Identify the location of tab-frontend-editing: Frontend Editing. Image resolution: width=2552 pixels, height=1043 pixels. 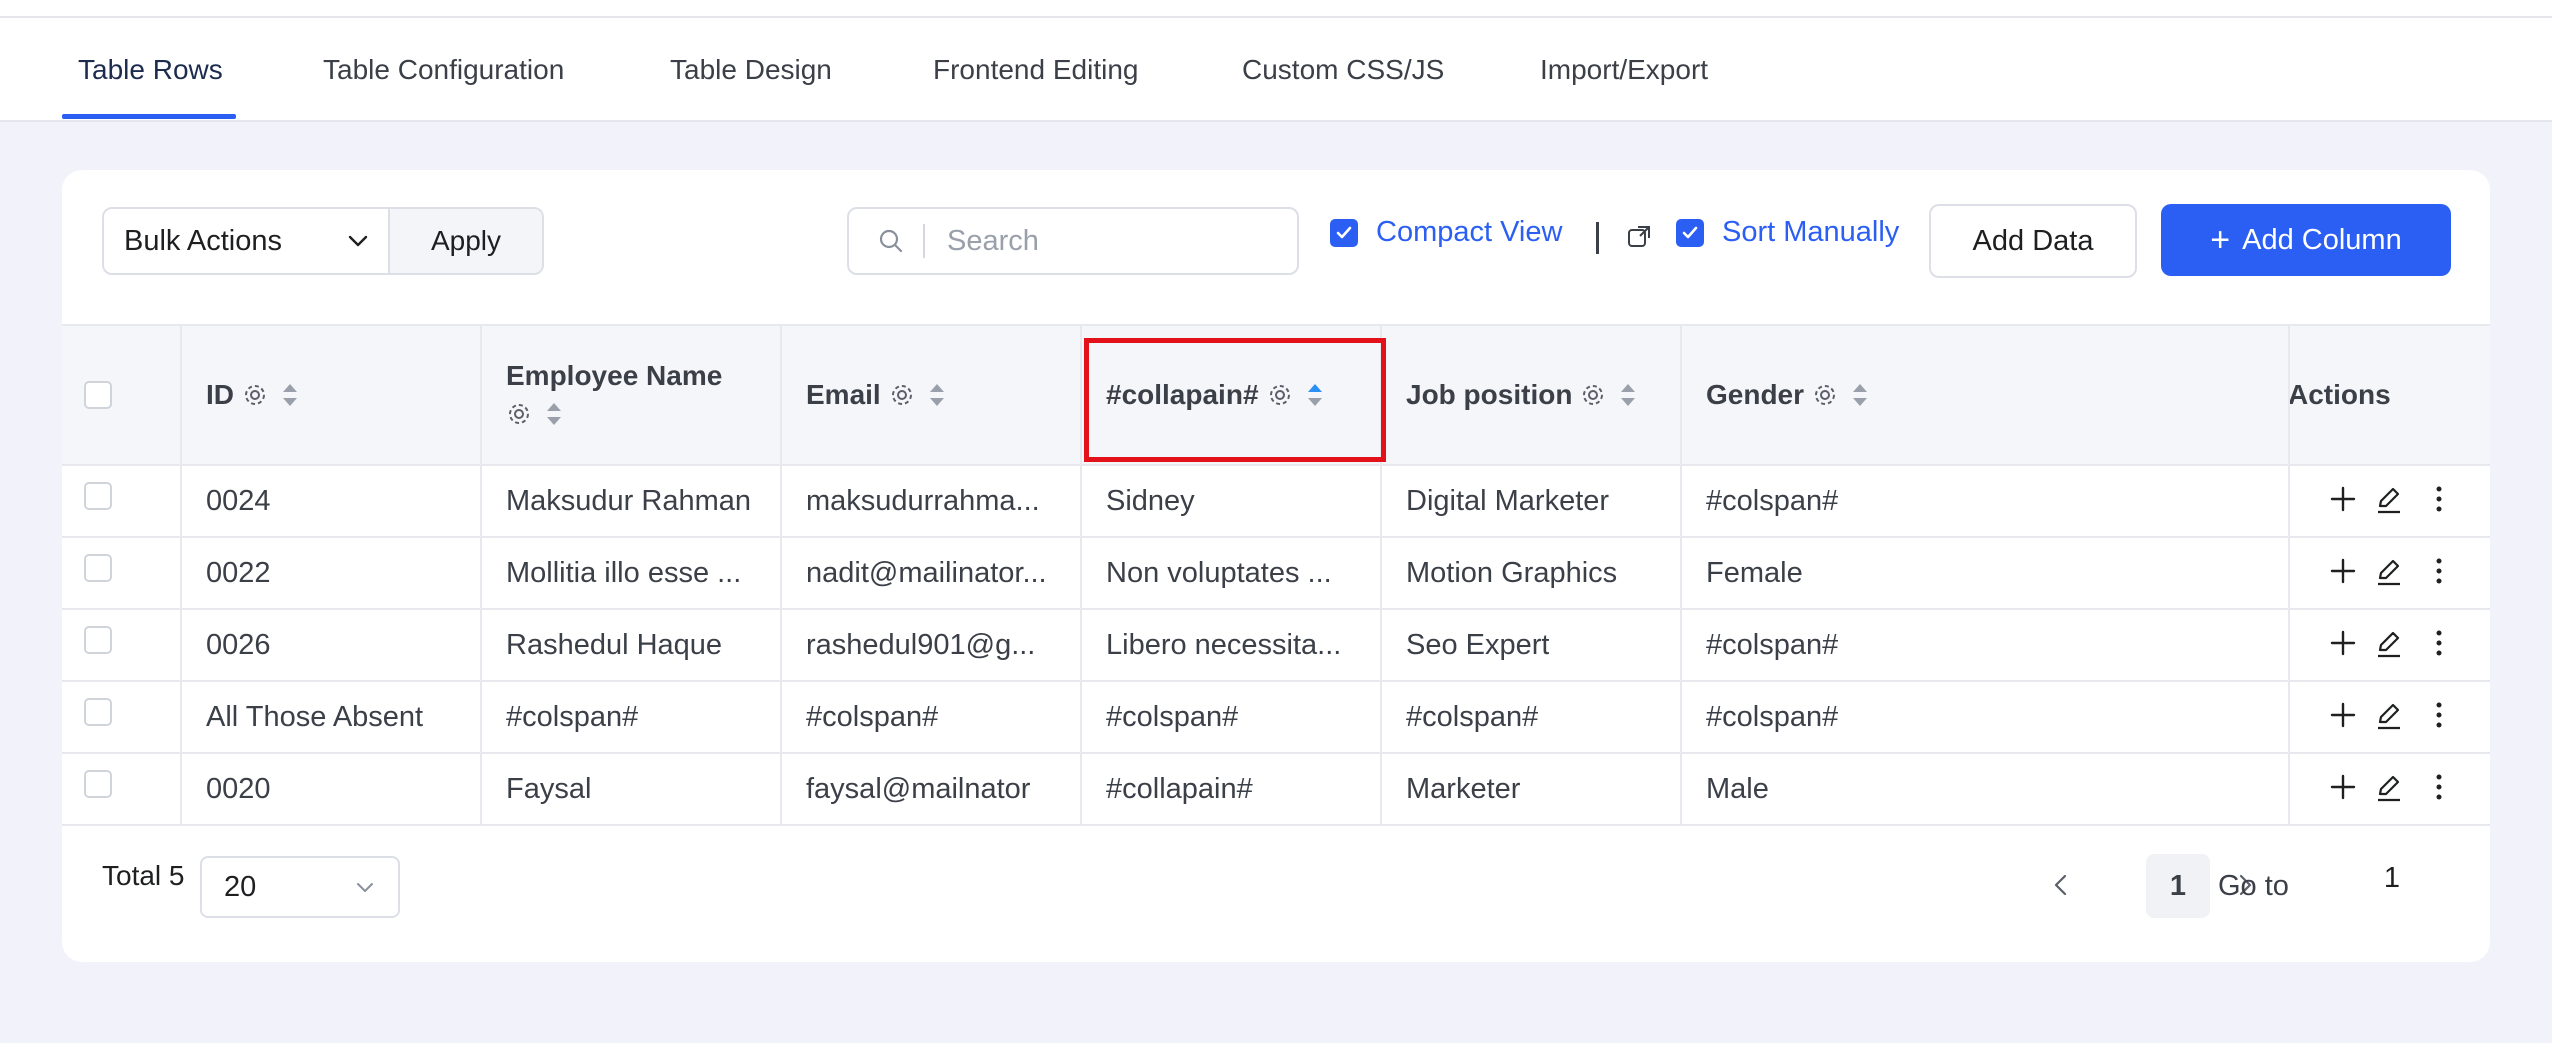
(1035, 70).